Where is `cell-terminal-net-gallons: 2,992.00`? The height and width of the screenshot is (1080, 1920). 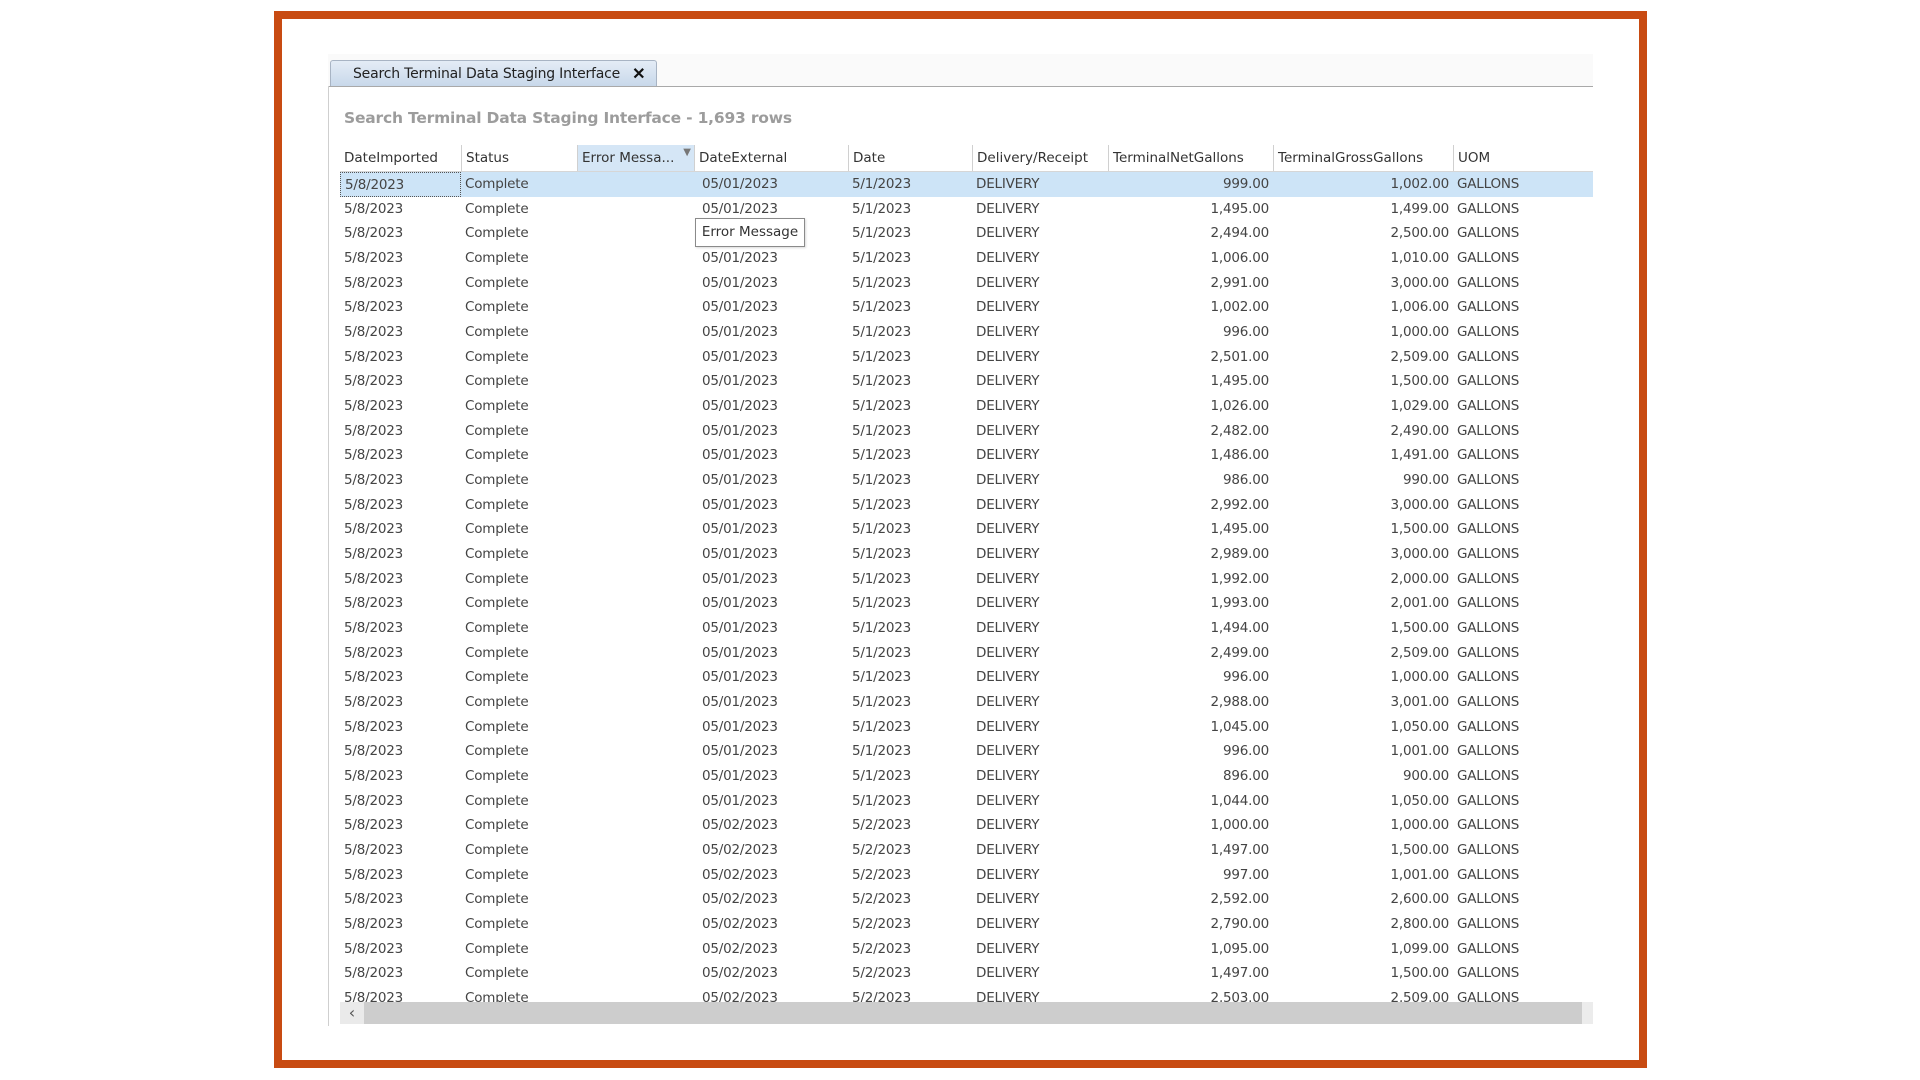
cell-terminal-net-gallons: 2,992.00 is located at coordinates (1190, 505).